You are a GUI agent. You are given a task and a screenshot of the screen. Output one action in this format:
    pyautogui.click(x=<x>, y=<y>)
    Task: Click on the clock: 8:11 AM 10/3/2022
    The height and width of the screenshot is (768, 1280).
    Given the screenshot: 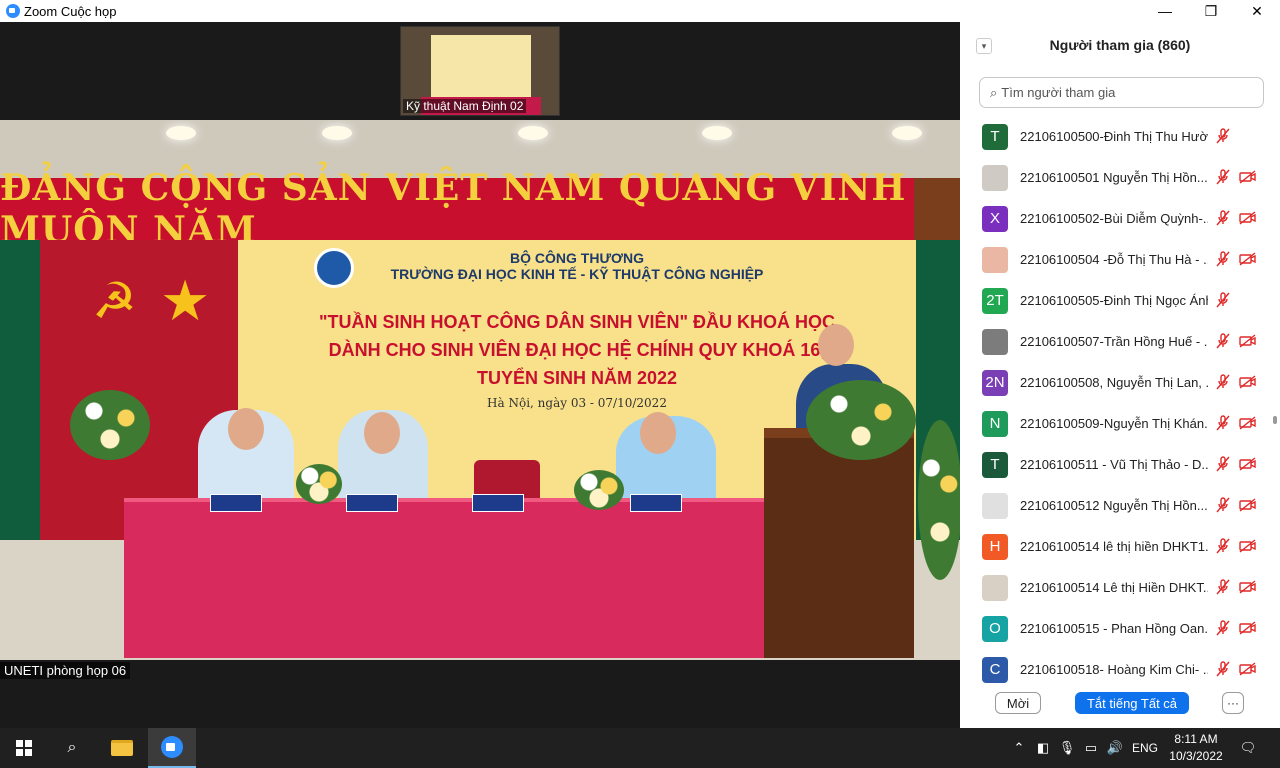 What is the action you would take?
    pyautogui.click(x=1196, y=749)
    